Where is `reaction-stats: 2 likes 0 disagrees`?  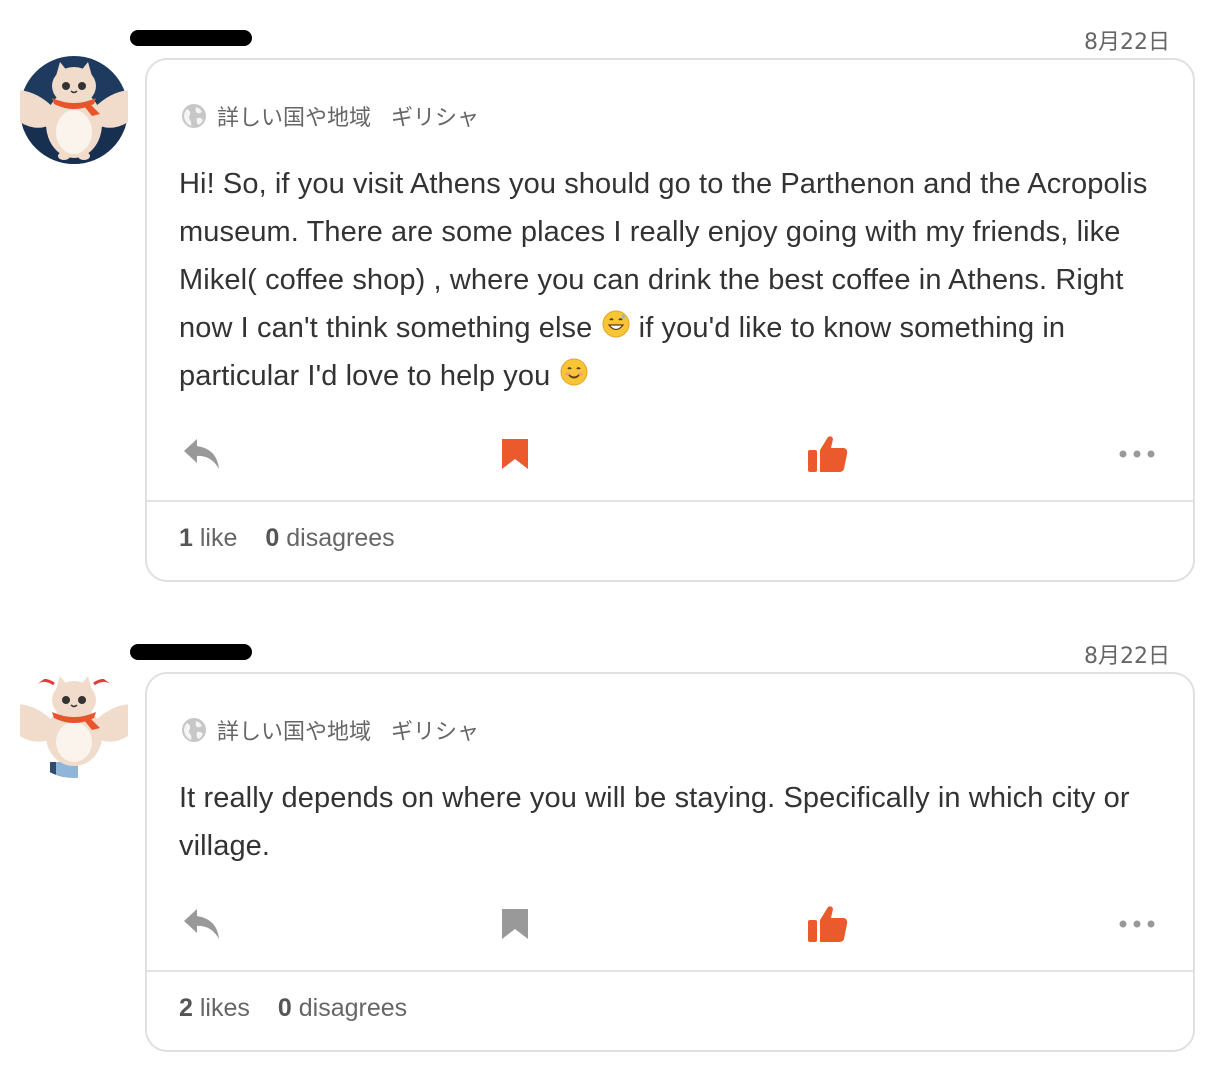
reaction-stats: 2 likes 0 disagrees is located at coordinates (293, 1008).